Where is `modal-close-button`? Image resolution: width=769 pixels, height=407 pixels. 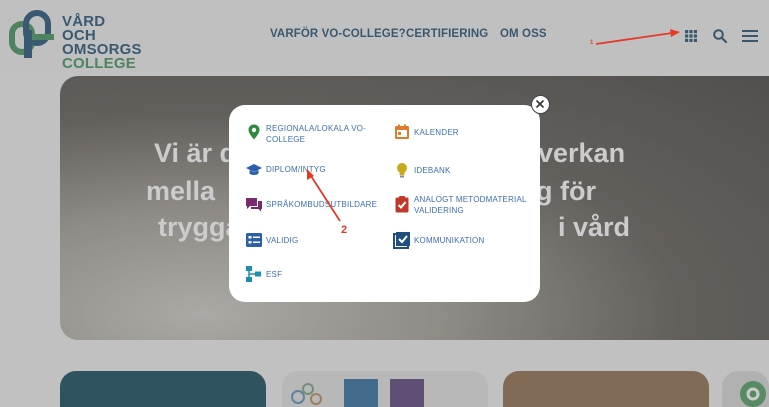
modal-close-button is located at coordinates (540, 104).